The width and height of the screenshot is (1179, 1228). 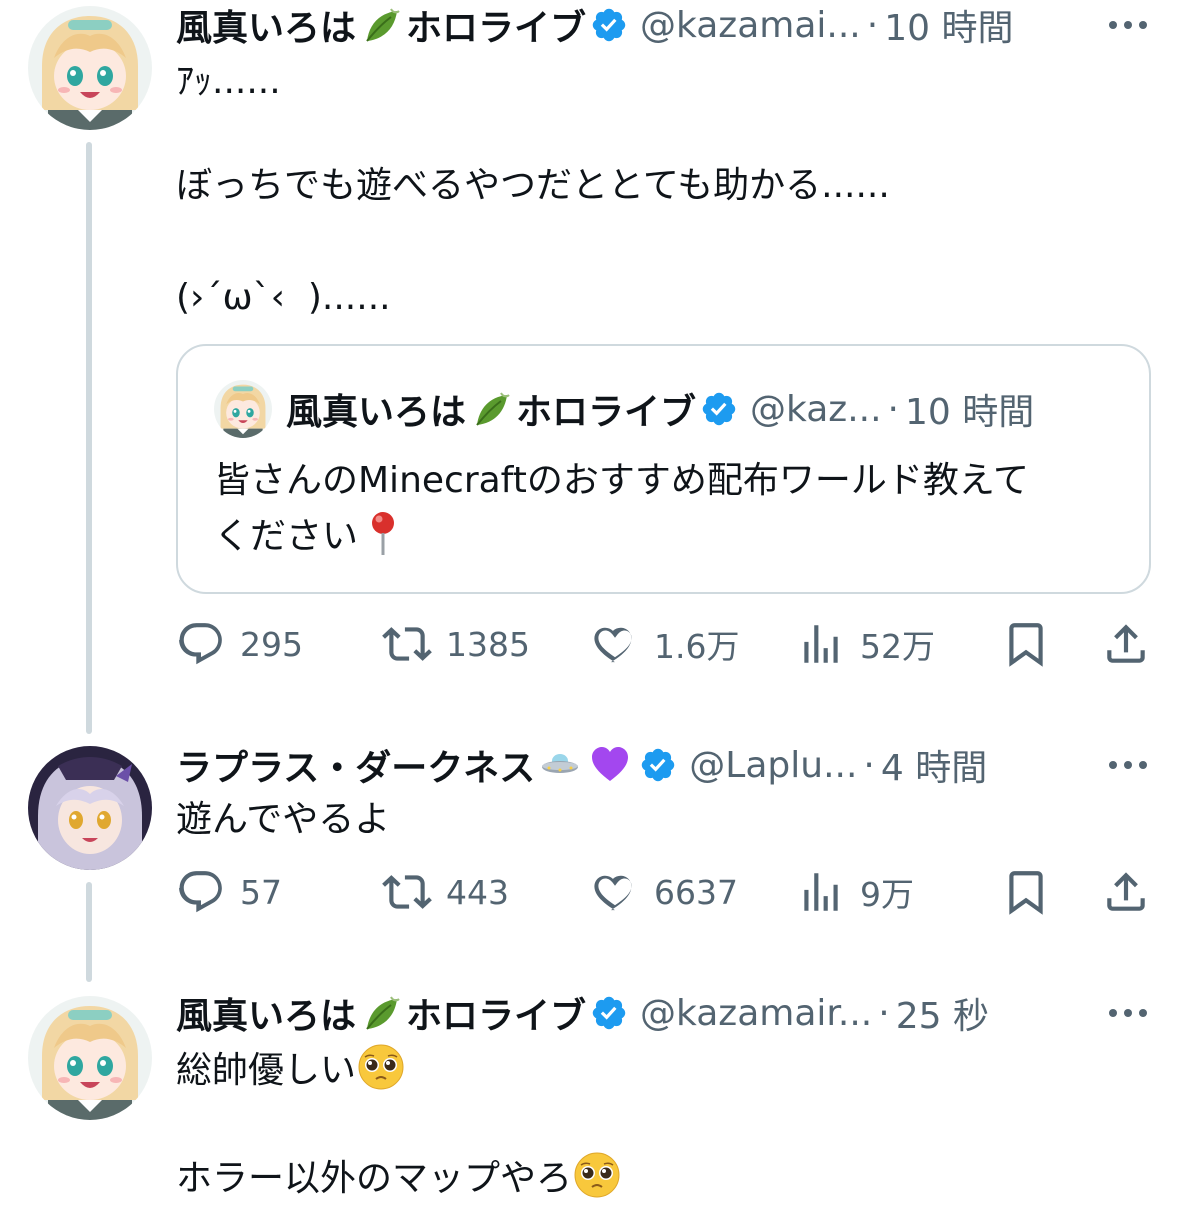 I want to click on purple-heart-emoji, so click(x=610, y=765).